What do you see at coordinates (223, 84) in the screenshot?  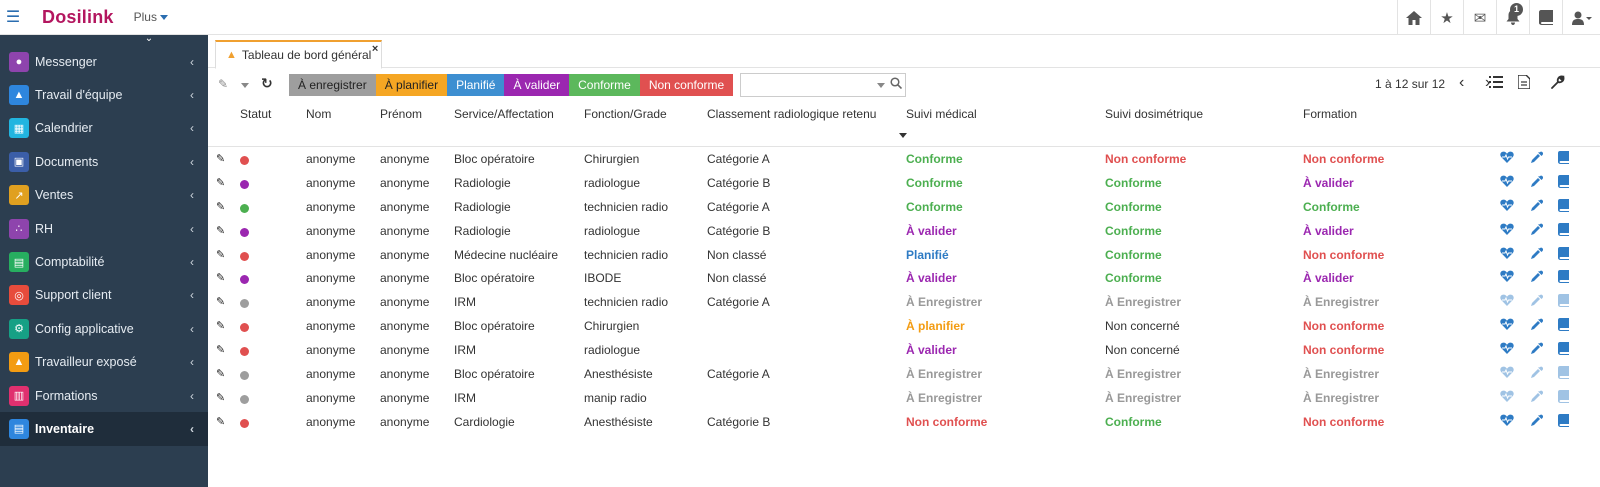 I see `pencil-icon: ✎` at bounding box center [223, 84].